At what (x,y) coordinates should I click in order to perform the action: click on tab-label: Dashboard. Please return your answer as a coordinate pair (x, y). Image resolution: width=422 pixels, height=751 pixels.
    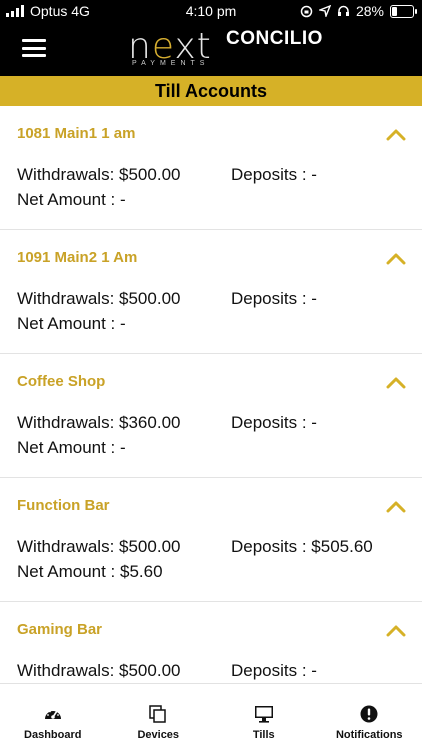
    Looking at the image, I should click on (52, 735).